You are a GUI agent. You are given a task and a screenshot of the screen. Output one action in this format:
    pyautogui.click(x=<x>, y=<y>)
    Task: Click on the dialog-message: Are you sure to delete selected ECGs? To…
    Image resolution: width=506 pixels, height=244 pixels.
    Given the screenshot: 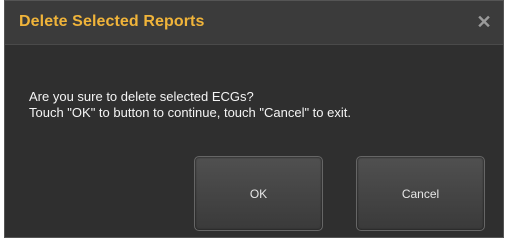 What is the action you would take?
    pyautogui.click(x=190, y=105)
    